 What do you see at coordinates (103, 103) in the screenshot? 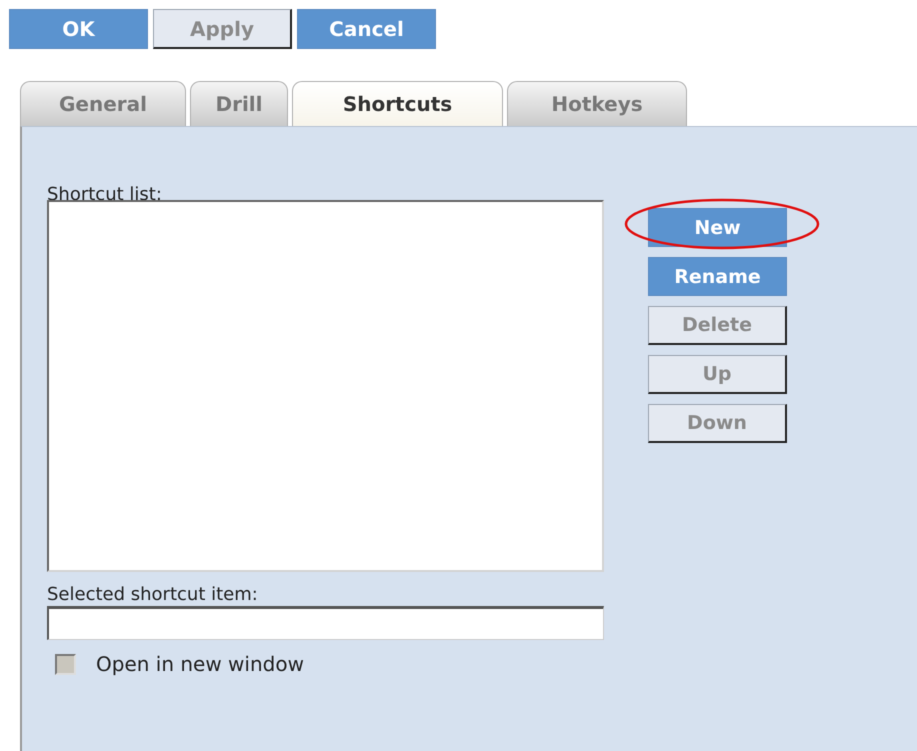
I see `tab: General` at bounding box center [103, 103].